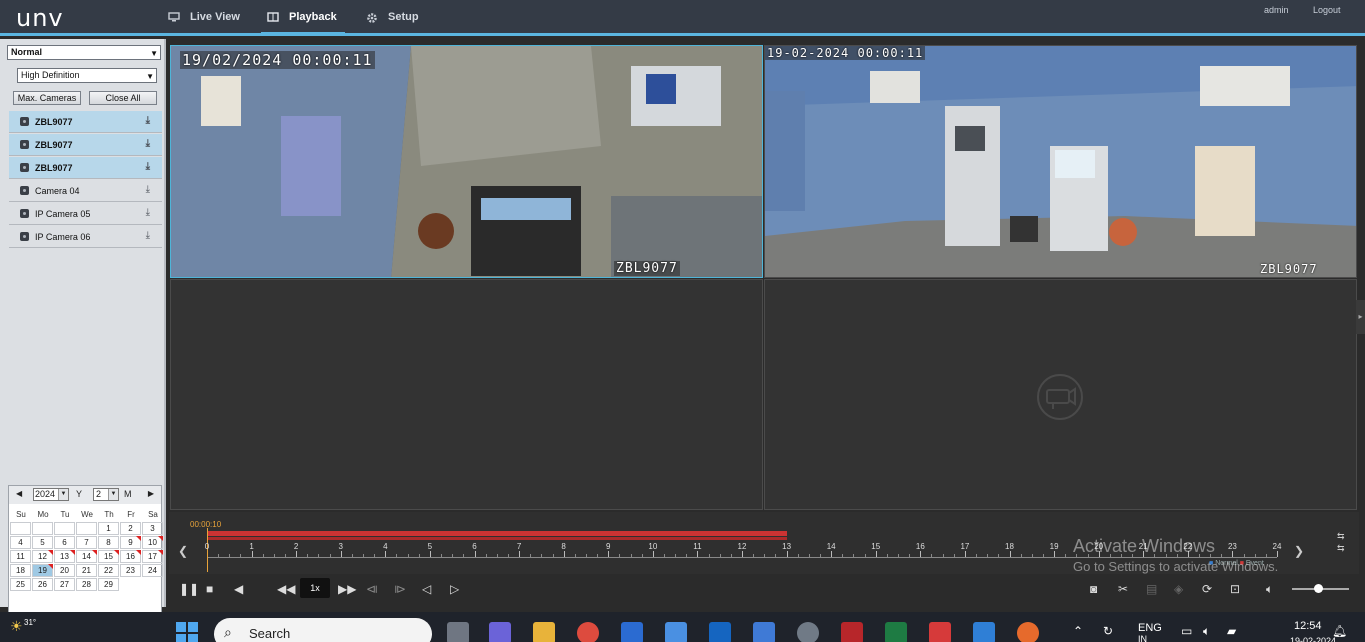 The width and height of the screenshot is (1365, 642). What do you see at coordinates (1150, 632) in the screenshot?
I see `input-language: ENG IN` at bounding box center [1150, 632].